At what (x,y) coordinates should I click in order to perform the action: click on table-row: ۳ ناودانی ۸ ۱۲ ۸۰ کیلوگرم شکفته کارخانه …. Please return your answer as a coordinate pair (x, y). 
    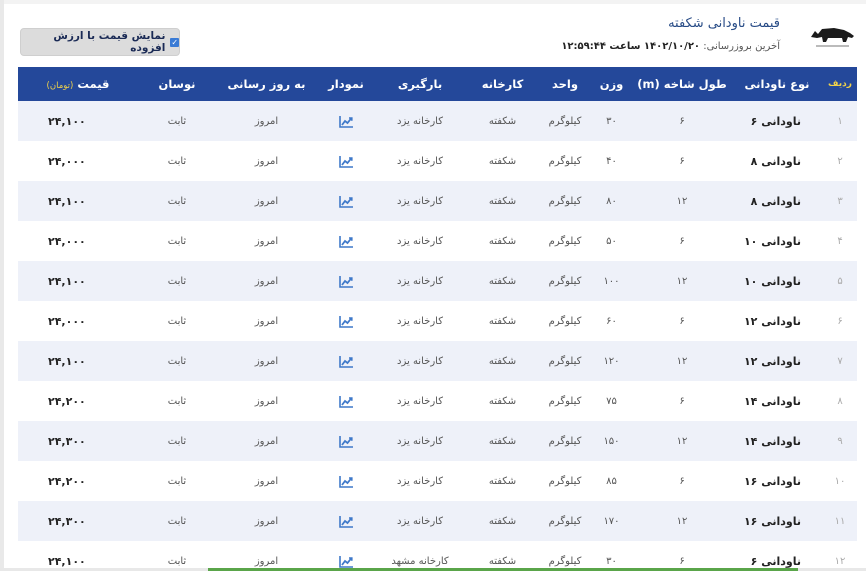
    Looking at the image, I should click on (437, 201).